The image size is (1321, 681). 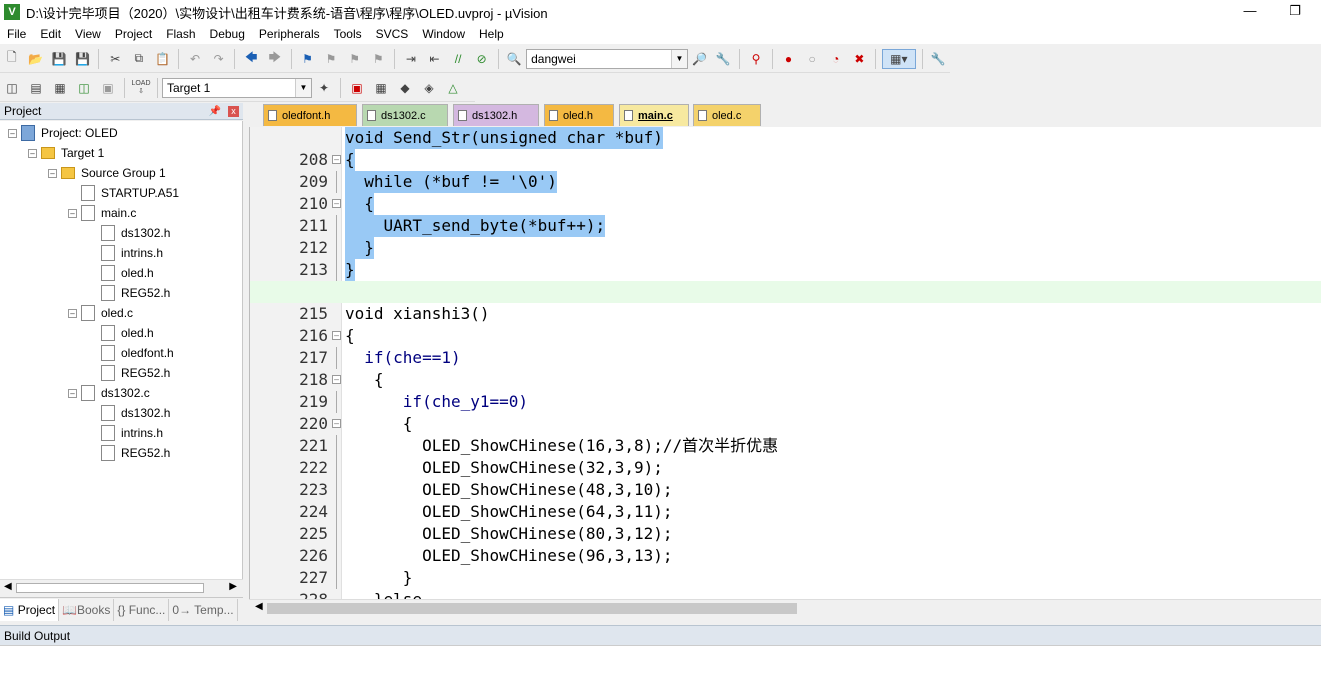 I want to click on navigate-forward-icon: 🡆, so click(x=275, y=59).